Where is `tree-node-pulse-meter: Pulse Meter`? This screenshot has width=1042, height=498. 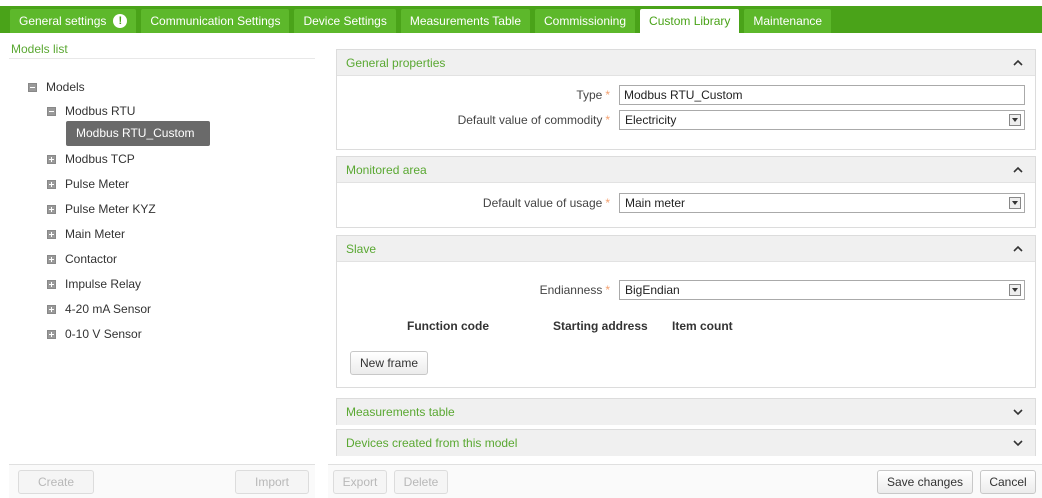 tree-node-pulse-meter: Pulse Meter is located at coordinates (88, 184).